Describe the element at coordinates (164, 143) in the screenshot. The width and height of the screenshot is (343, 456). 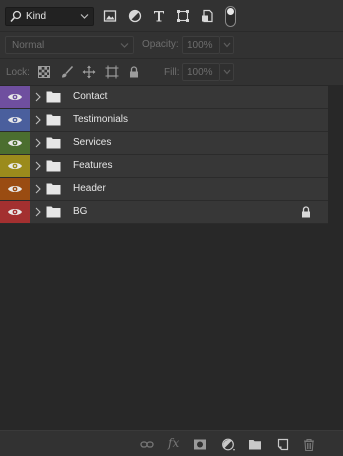
I see `layer-row: Services` at that location.